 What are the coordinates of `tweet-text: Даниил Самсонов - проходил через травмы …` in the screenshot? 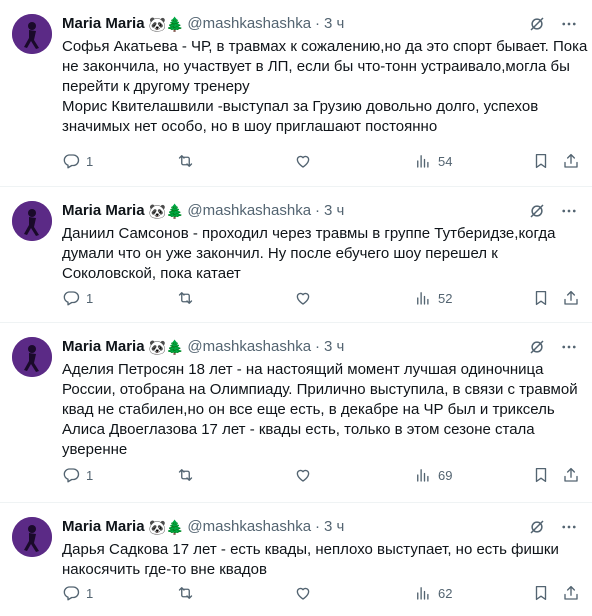 It's located at (320, 254).